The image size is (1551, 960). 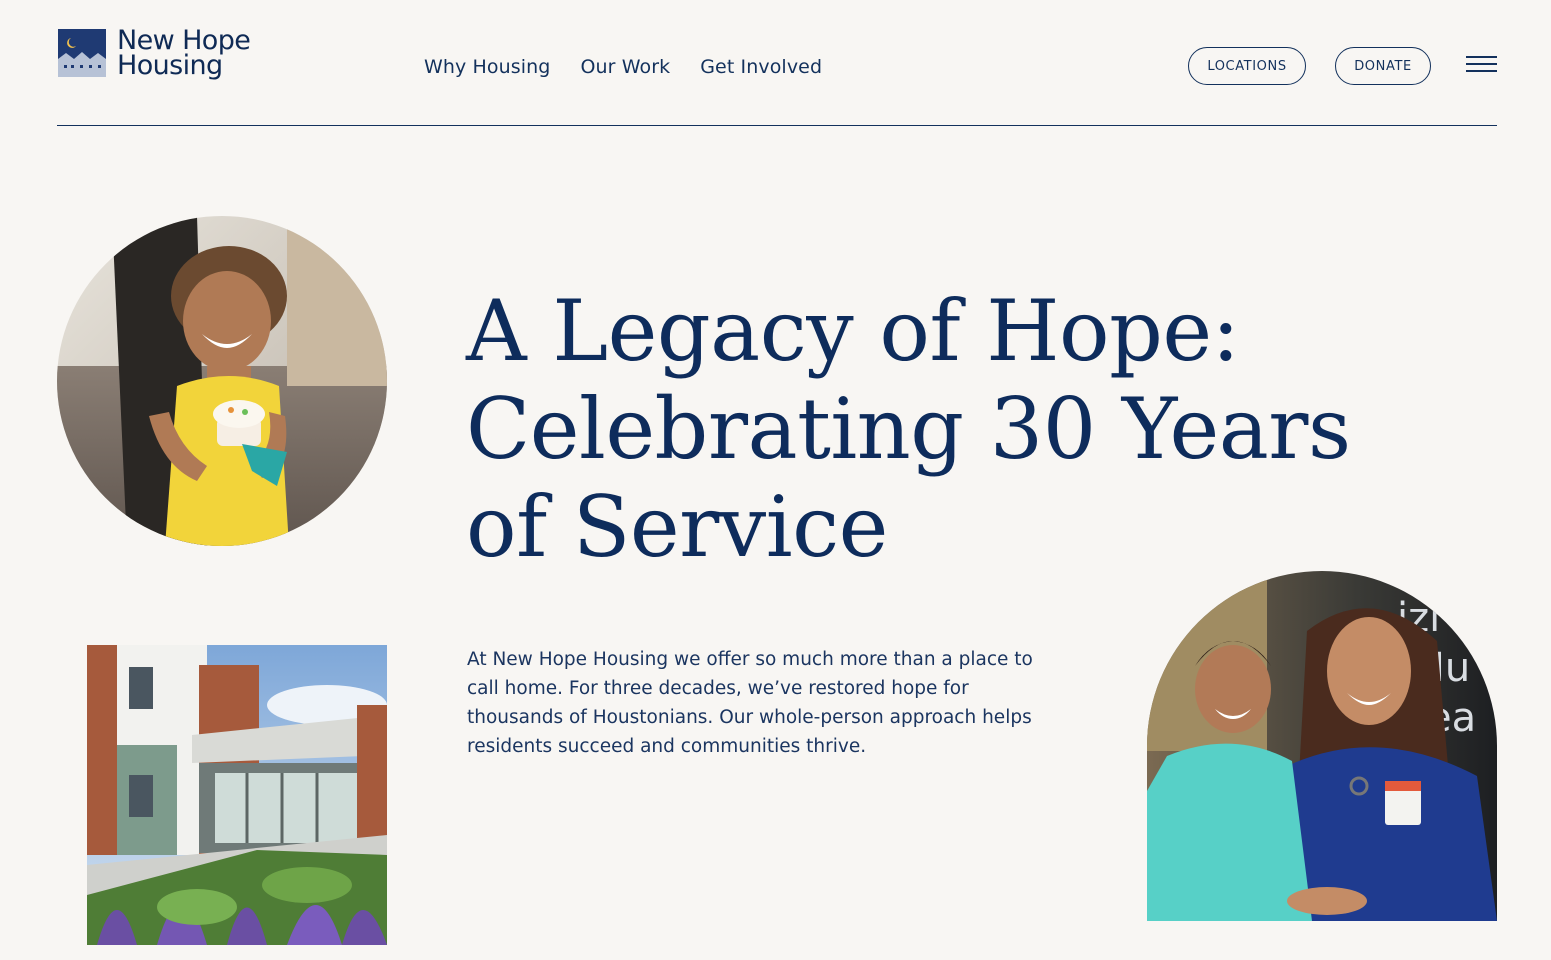 I want to click on main-nav: Why Housing Our Work Get Involved, so click(x=623, y=67).